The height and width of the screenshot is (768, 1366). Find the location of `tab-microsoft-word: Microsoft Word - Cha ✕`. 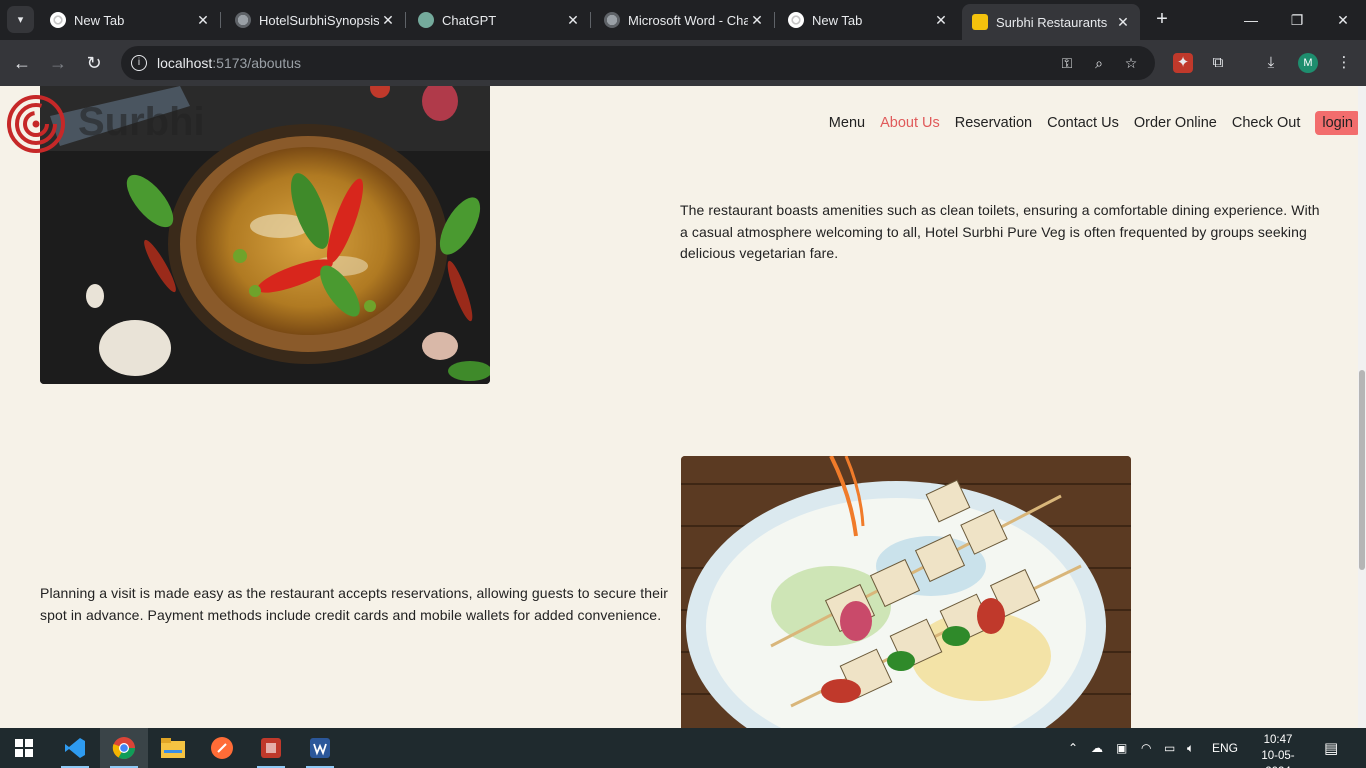

tab-microsoft-word: Microsoft Word - Cha ✕ is located at coordinates (684, 20).